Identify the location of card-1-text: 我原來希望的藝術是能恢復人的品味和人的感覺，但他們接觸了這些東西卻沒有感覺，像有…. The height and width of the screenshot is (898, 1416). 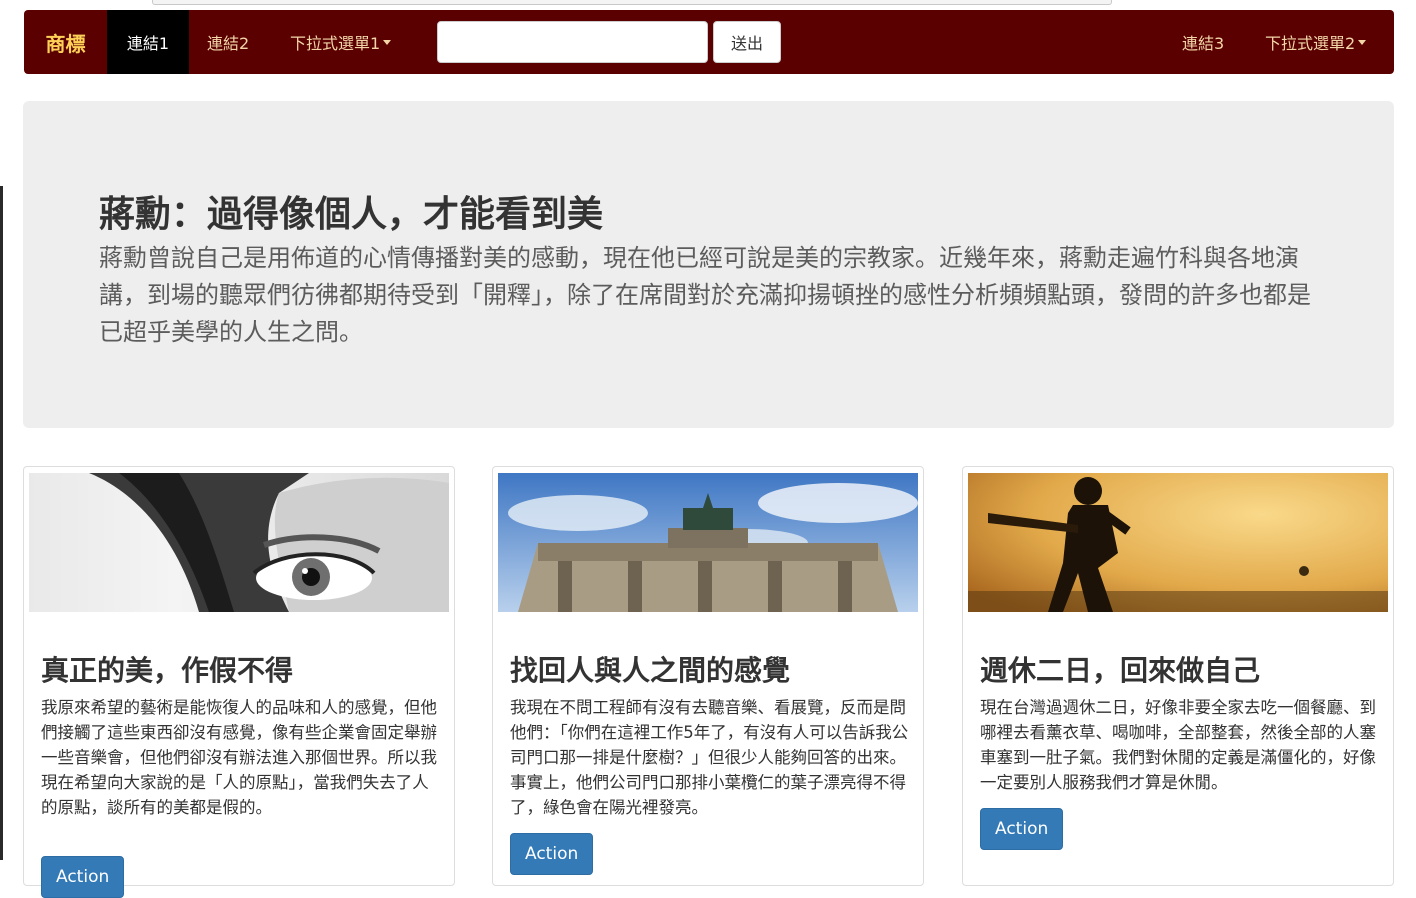
(239, 757).